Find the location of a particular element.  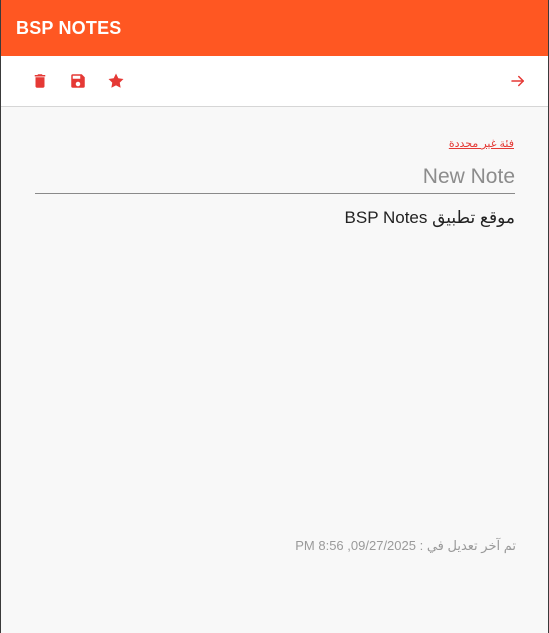

note-toolbar is located at coordinates (274, 81).